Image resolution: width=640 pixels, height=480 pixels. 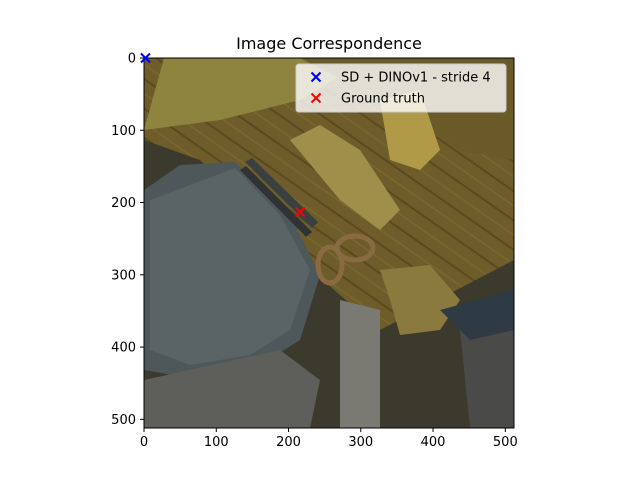 What do you see at coordinates (401, 88) in the screenshot?
I see `legend: SD + DINOv1 - stride 4 Ground truth` at bounding box center [401, 88].